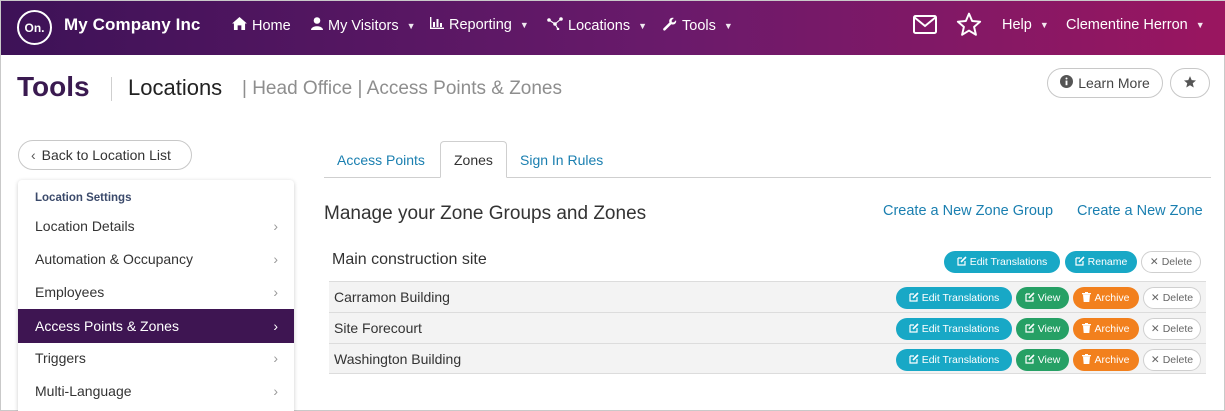  Describe the element at coordinates (437, 25) in the screenshot. I see `bar-chart-icon` at that location.